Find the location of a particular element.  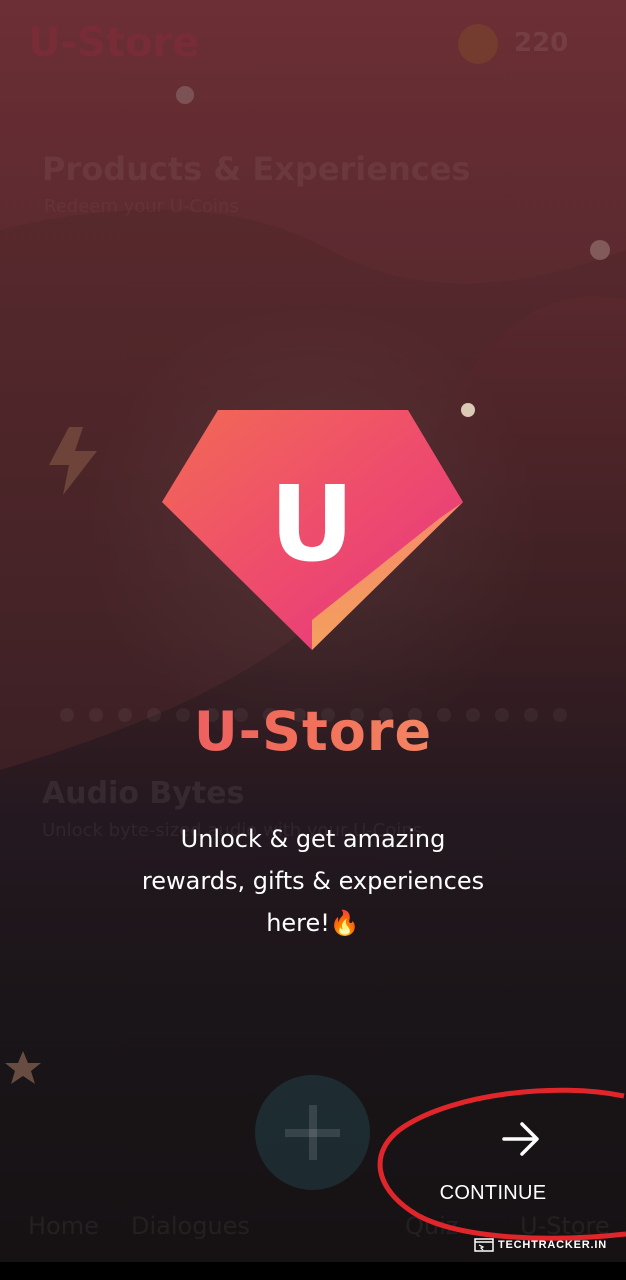

app-title: U-Store is located at coordinates (114, 43).